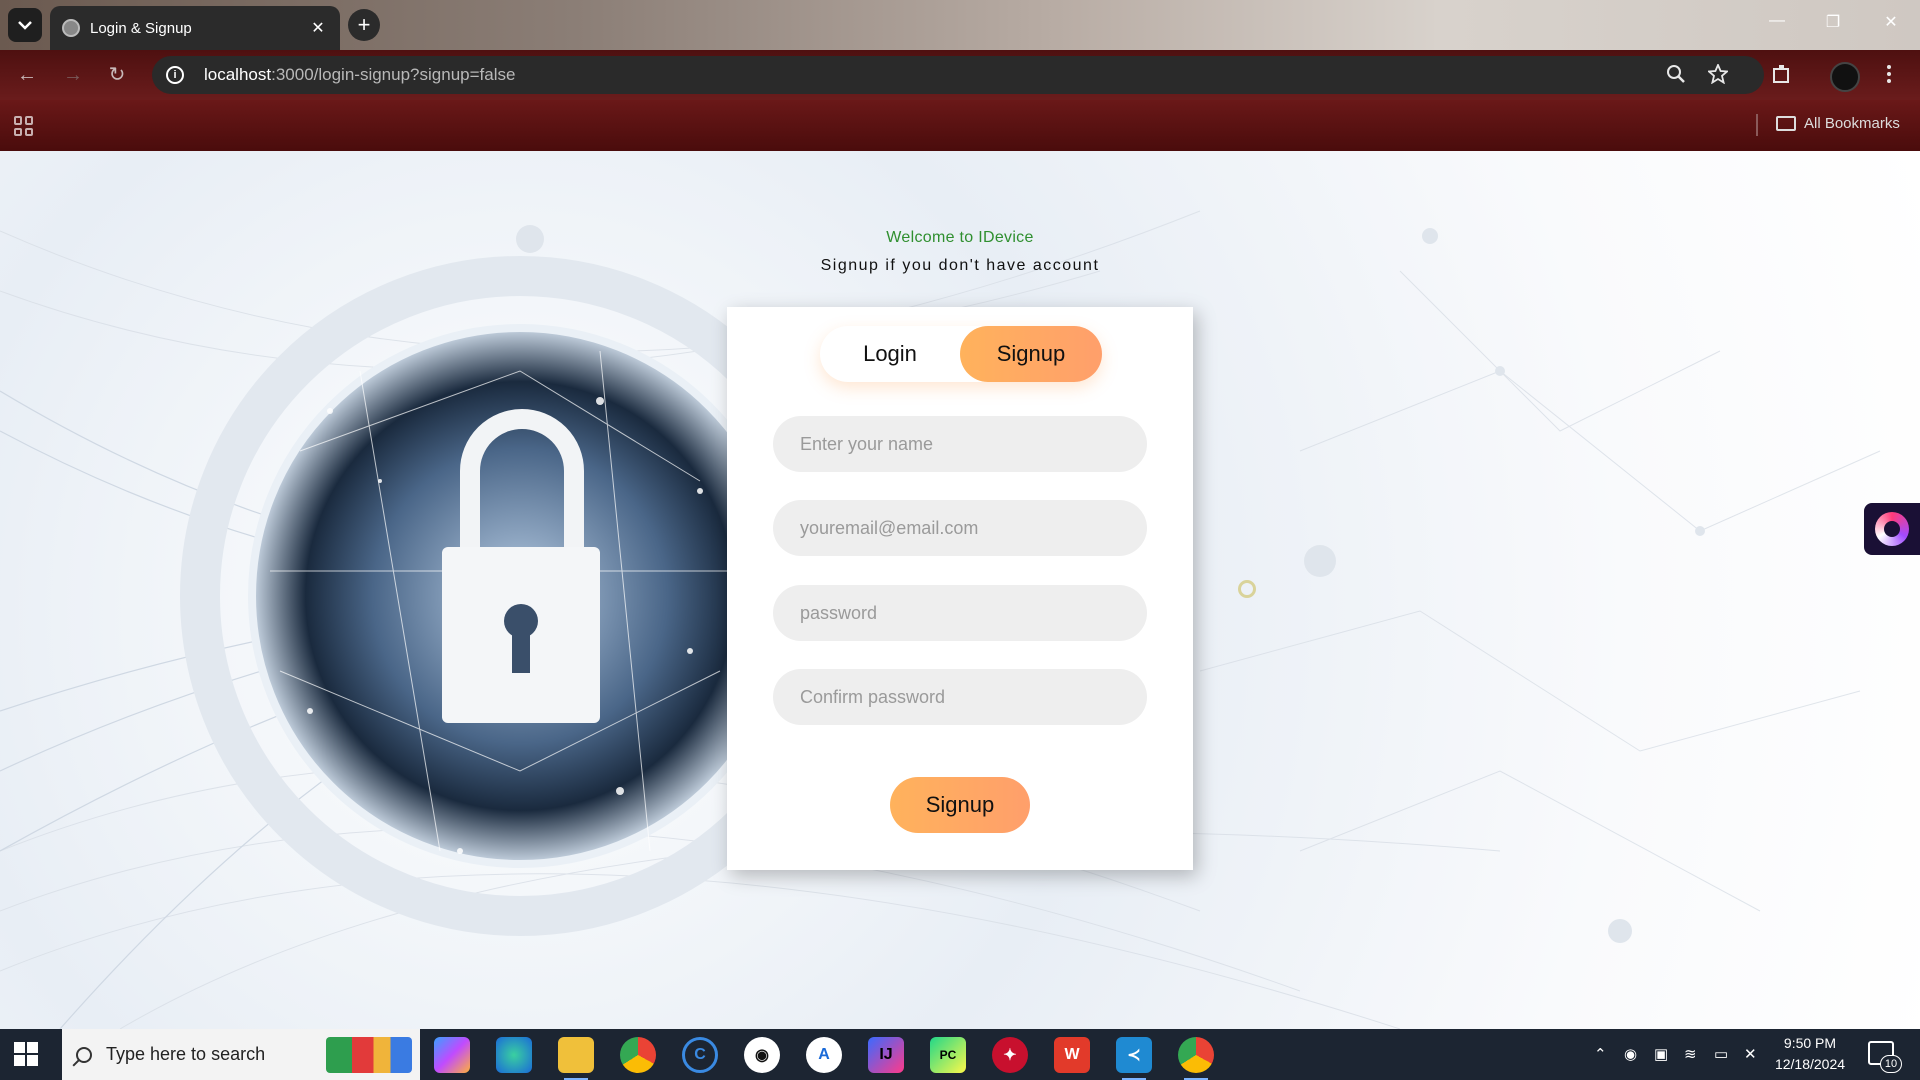 Image resolution: width=1920 pixels, height=1080 pixels. I want to click on close-window-icon: ✕, so click(1891, 22).